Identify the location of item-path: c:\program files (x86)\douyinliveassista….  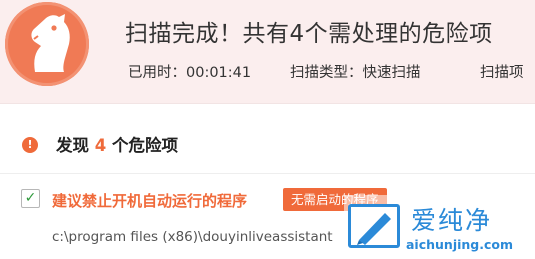
(192, 237).